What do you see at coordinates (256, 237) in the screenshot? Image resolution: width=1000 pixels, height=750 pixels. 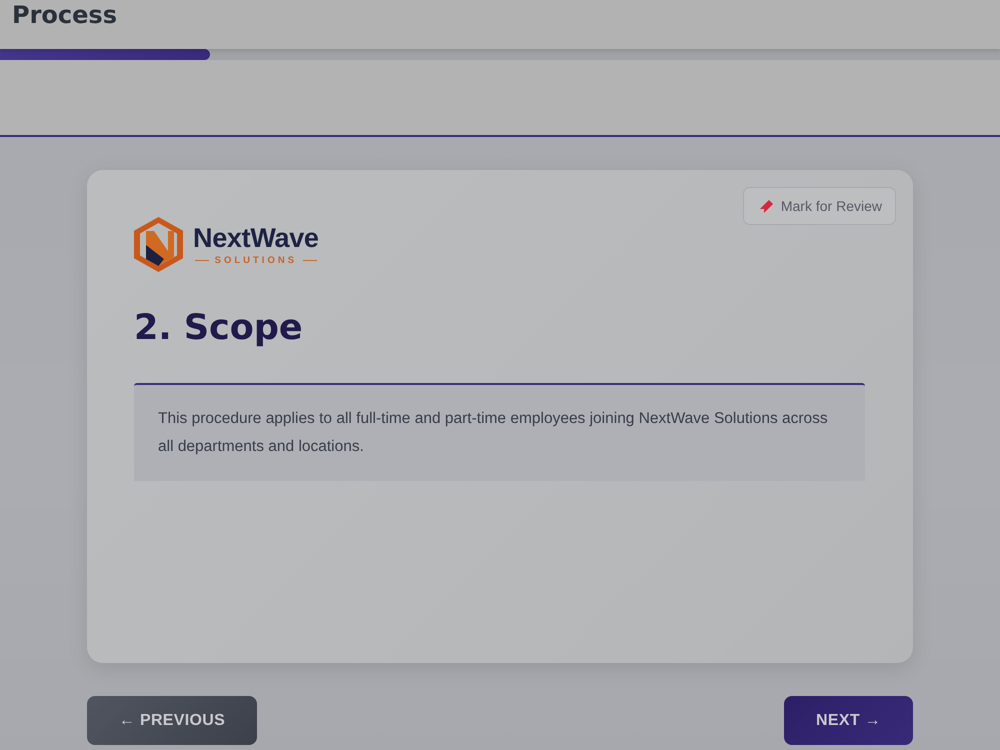 I see `logo-wordmark: NextWave` at bounding box center [256, 237].